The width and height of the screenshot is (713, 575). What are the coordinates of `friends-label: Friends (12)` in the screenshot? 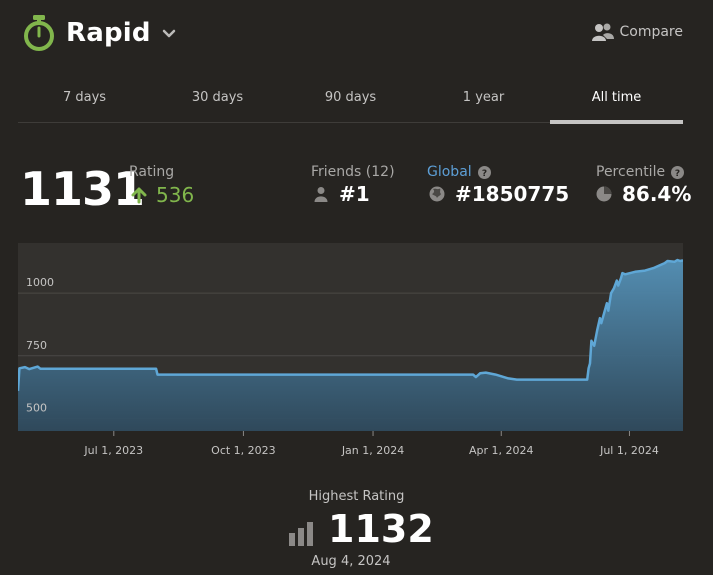 It's located at (353, 172).